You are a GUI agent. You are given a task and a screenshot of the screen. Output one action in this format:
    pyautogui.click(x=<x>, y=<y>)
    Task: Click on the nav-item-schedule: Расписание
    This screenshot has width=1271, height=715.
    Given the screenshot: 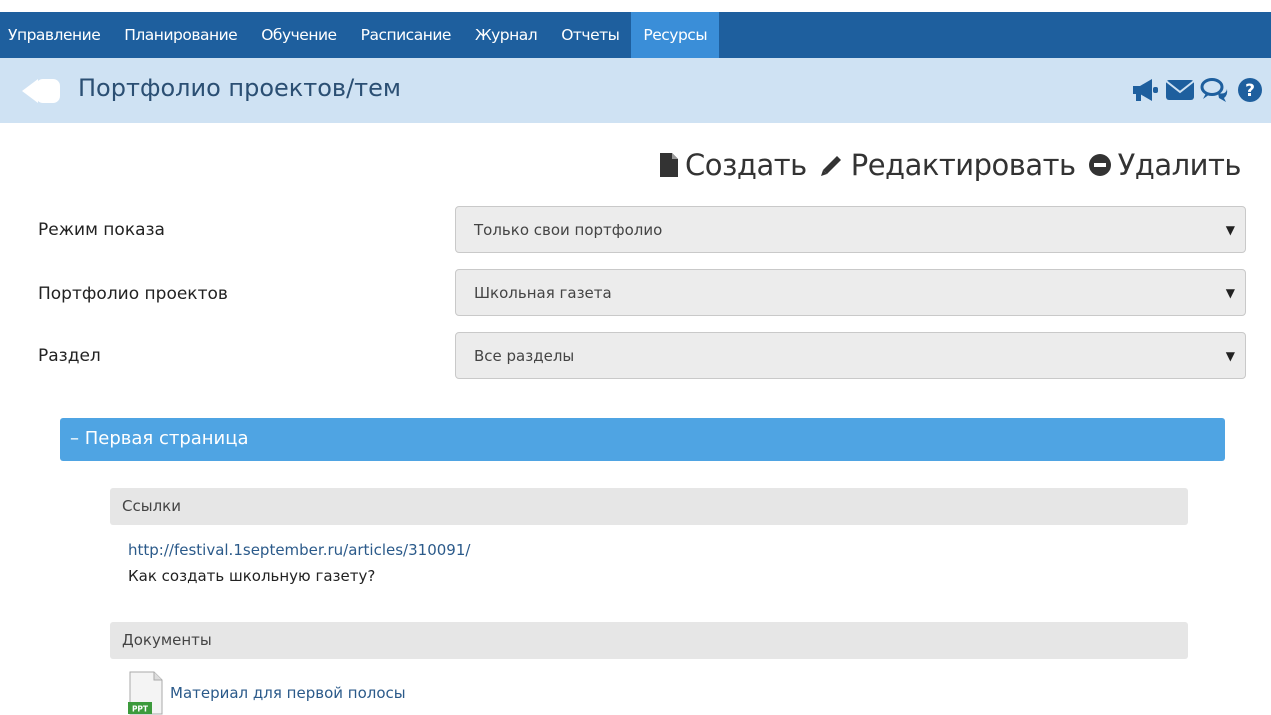 What is the action you would take?
    pyautogui.click(x=406, y=35)
    